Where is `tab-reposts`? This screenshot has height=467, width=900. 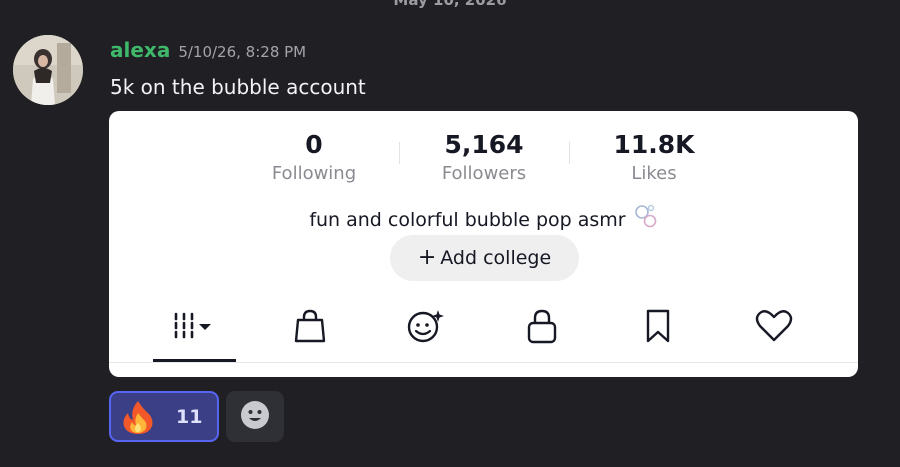
tab-reposts is located at coordinates (426, 328).